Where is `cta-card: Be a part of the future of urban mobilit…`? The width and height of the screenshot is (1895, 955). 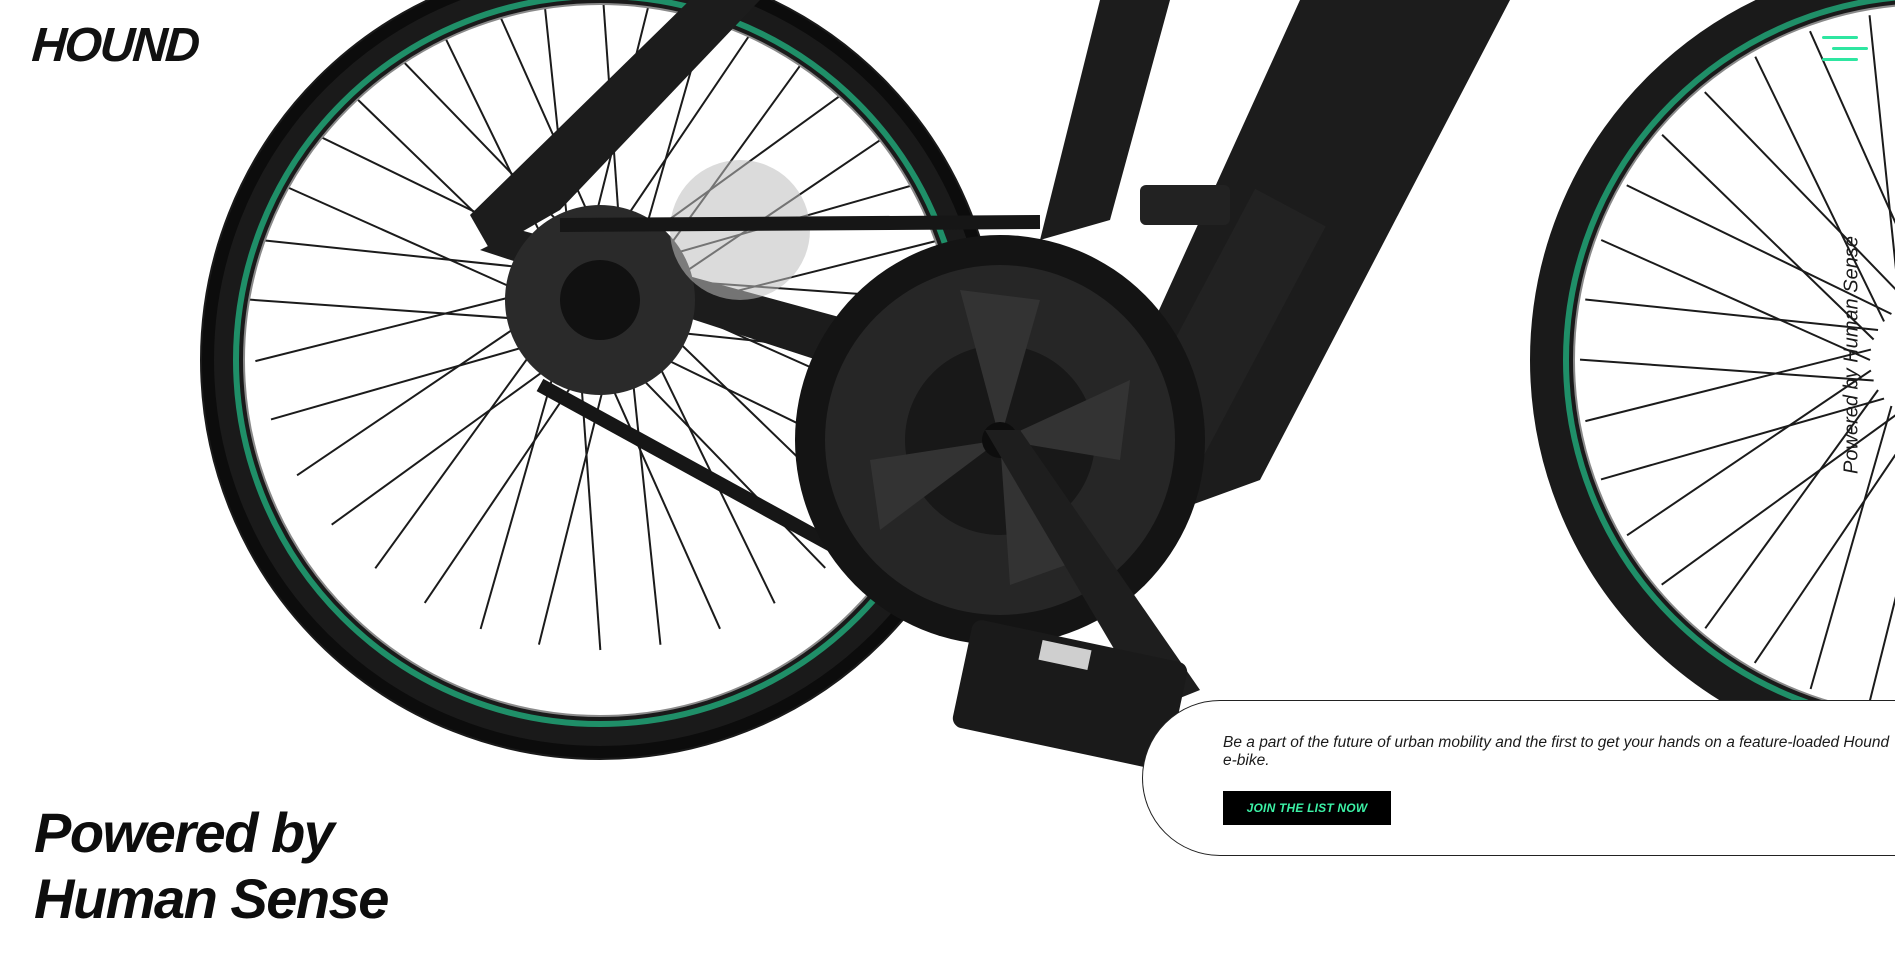 cta-card: Be a part of the future of urban mobilit… is located at coordinates (1518, 778).